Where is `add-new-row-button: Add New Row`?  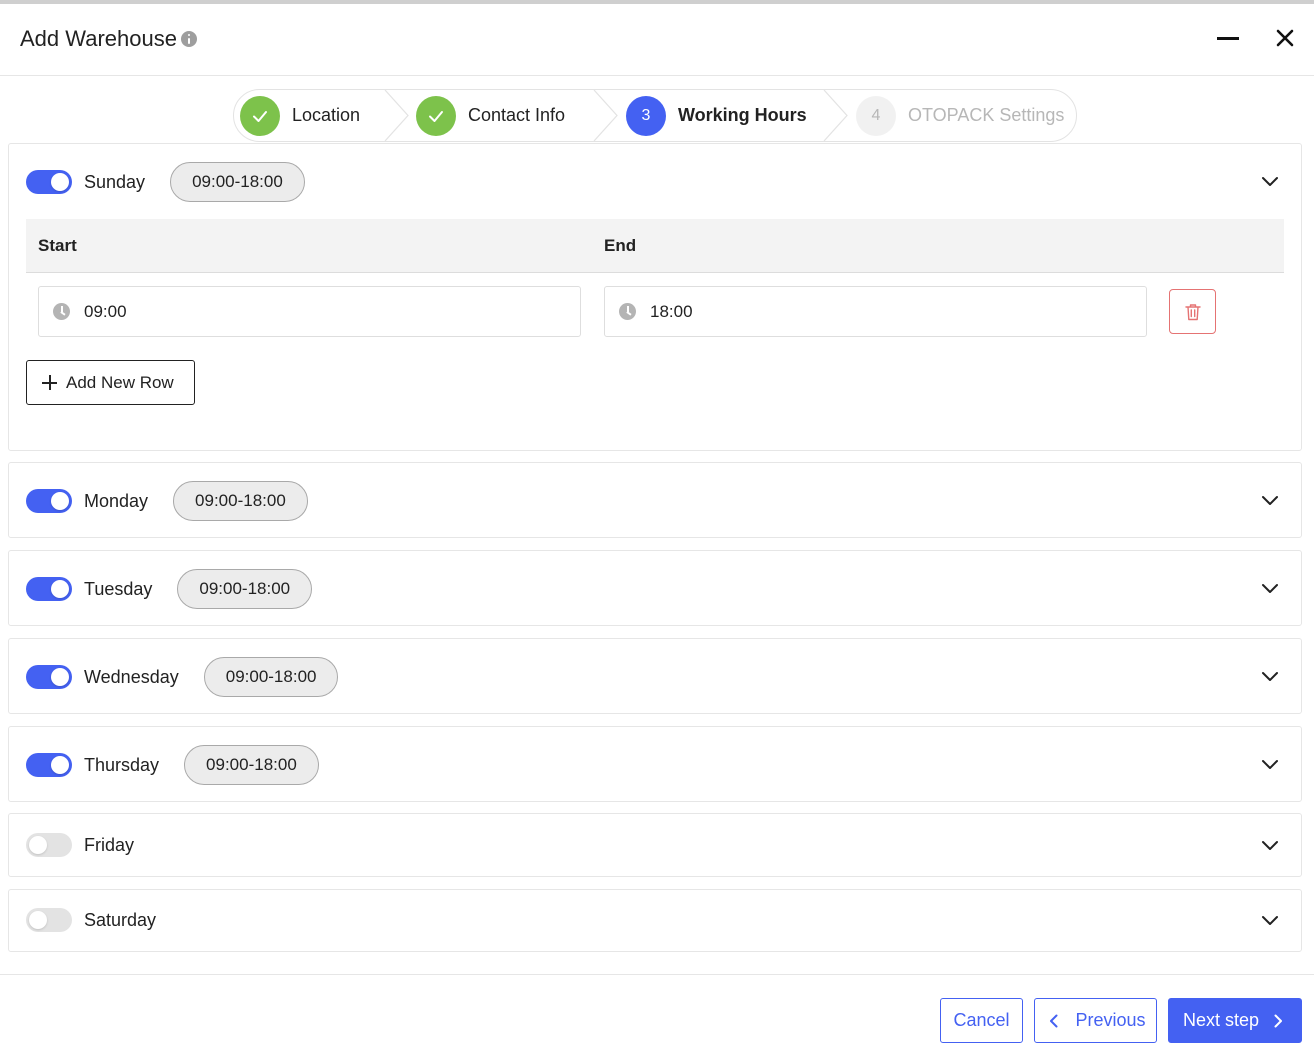
add-new-row-button: Add New Row is located at coordinates (110, 382).